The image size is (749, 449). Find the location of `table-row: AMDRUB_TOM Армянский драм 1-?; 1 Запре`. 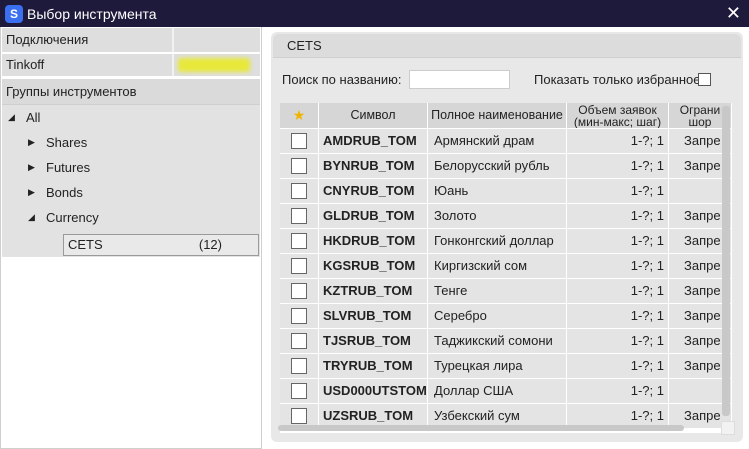

table-row: AMDRUB_TOM Армянский драм 1-?; 1 Запре is located at coordinates (506, 141).